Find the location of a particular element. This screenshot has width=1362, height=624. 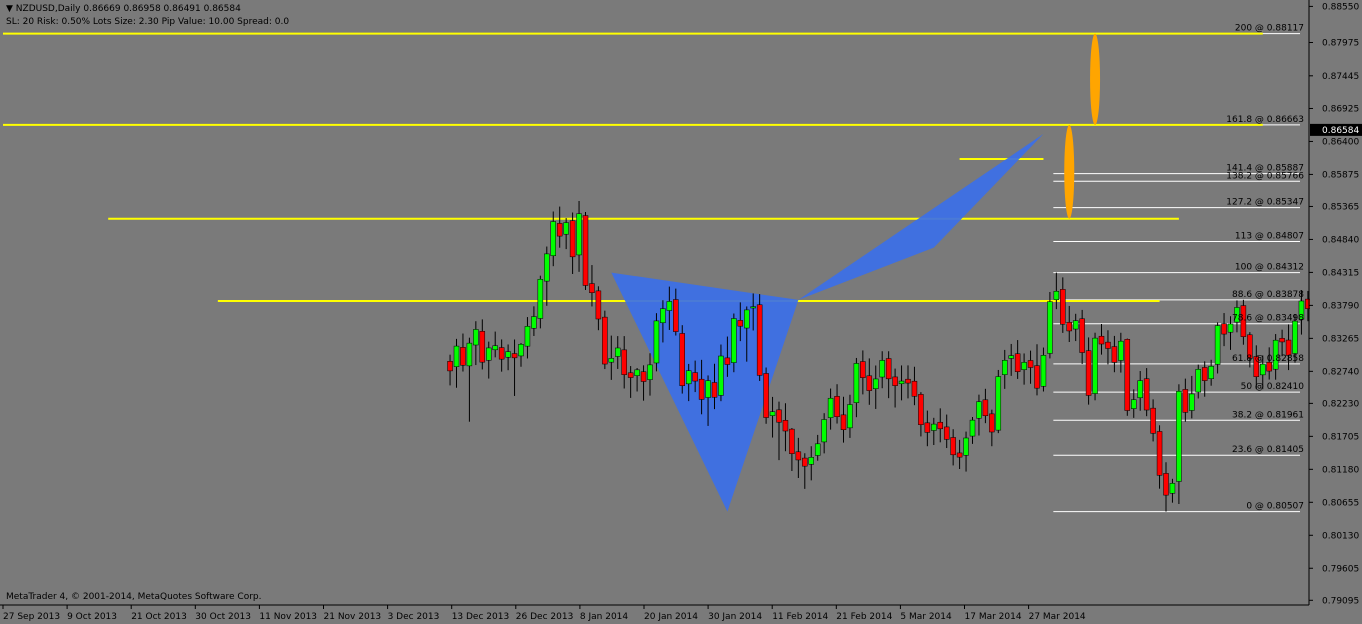

price-tick-label: 0.84840 is located at coordinates (1340, 240).